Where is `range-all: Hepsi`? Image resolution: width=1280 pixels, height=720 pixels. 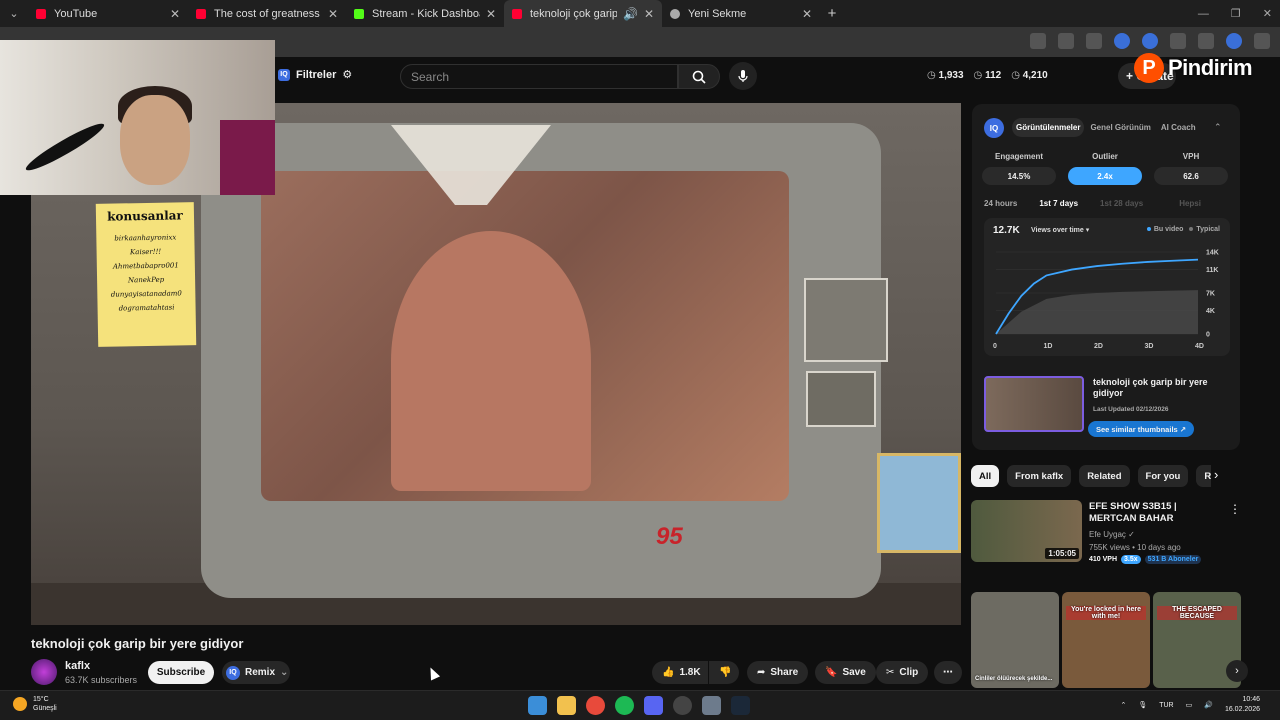 range-all: Hepsi is located at coordinates (1190, 203).